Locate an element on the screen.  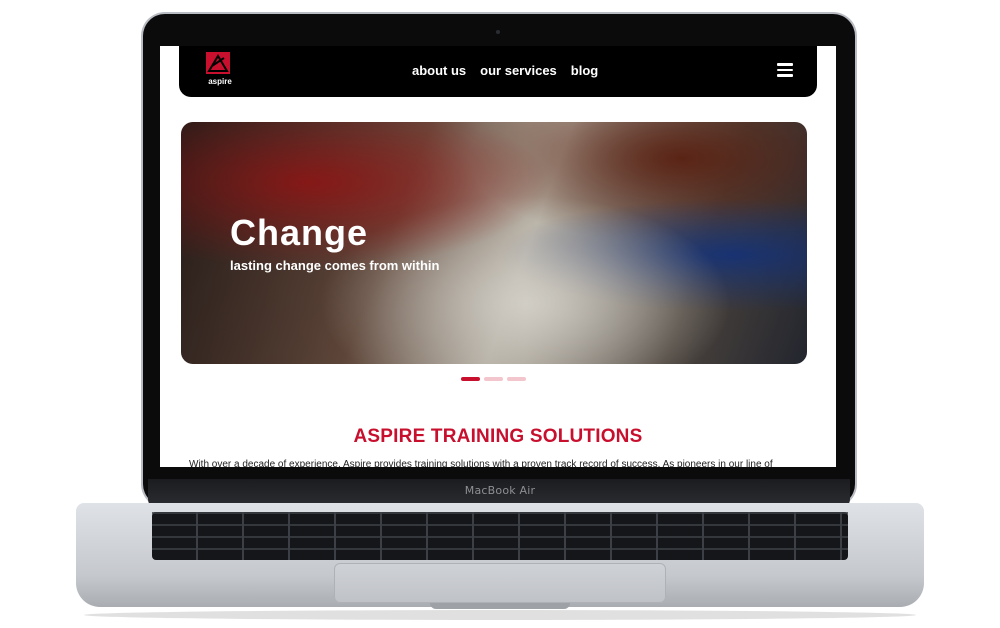
carousel-dots is located at coordinates (493, 379).